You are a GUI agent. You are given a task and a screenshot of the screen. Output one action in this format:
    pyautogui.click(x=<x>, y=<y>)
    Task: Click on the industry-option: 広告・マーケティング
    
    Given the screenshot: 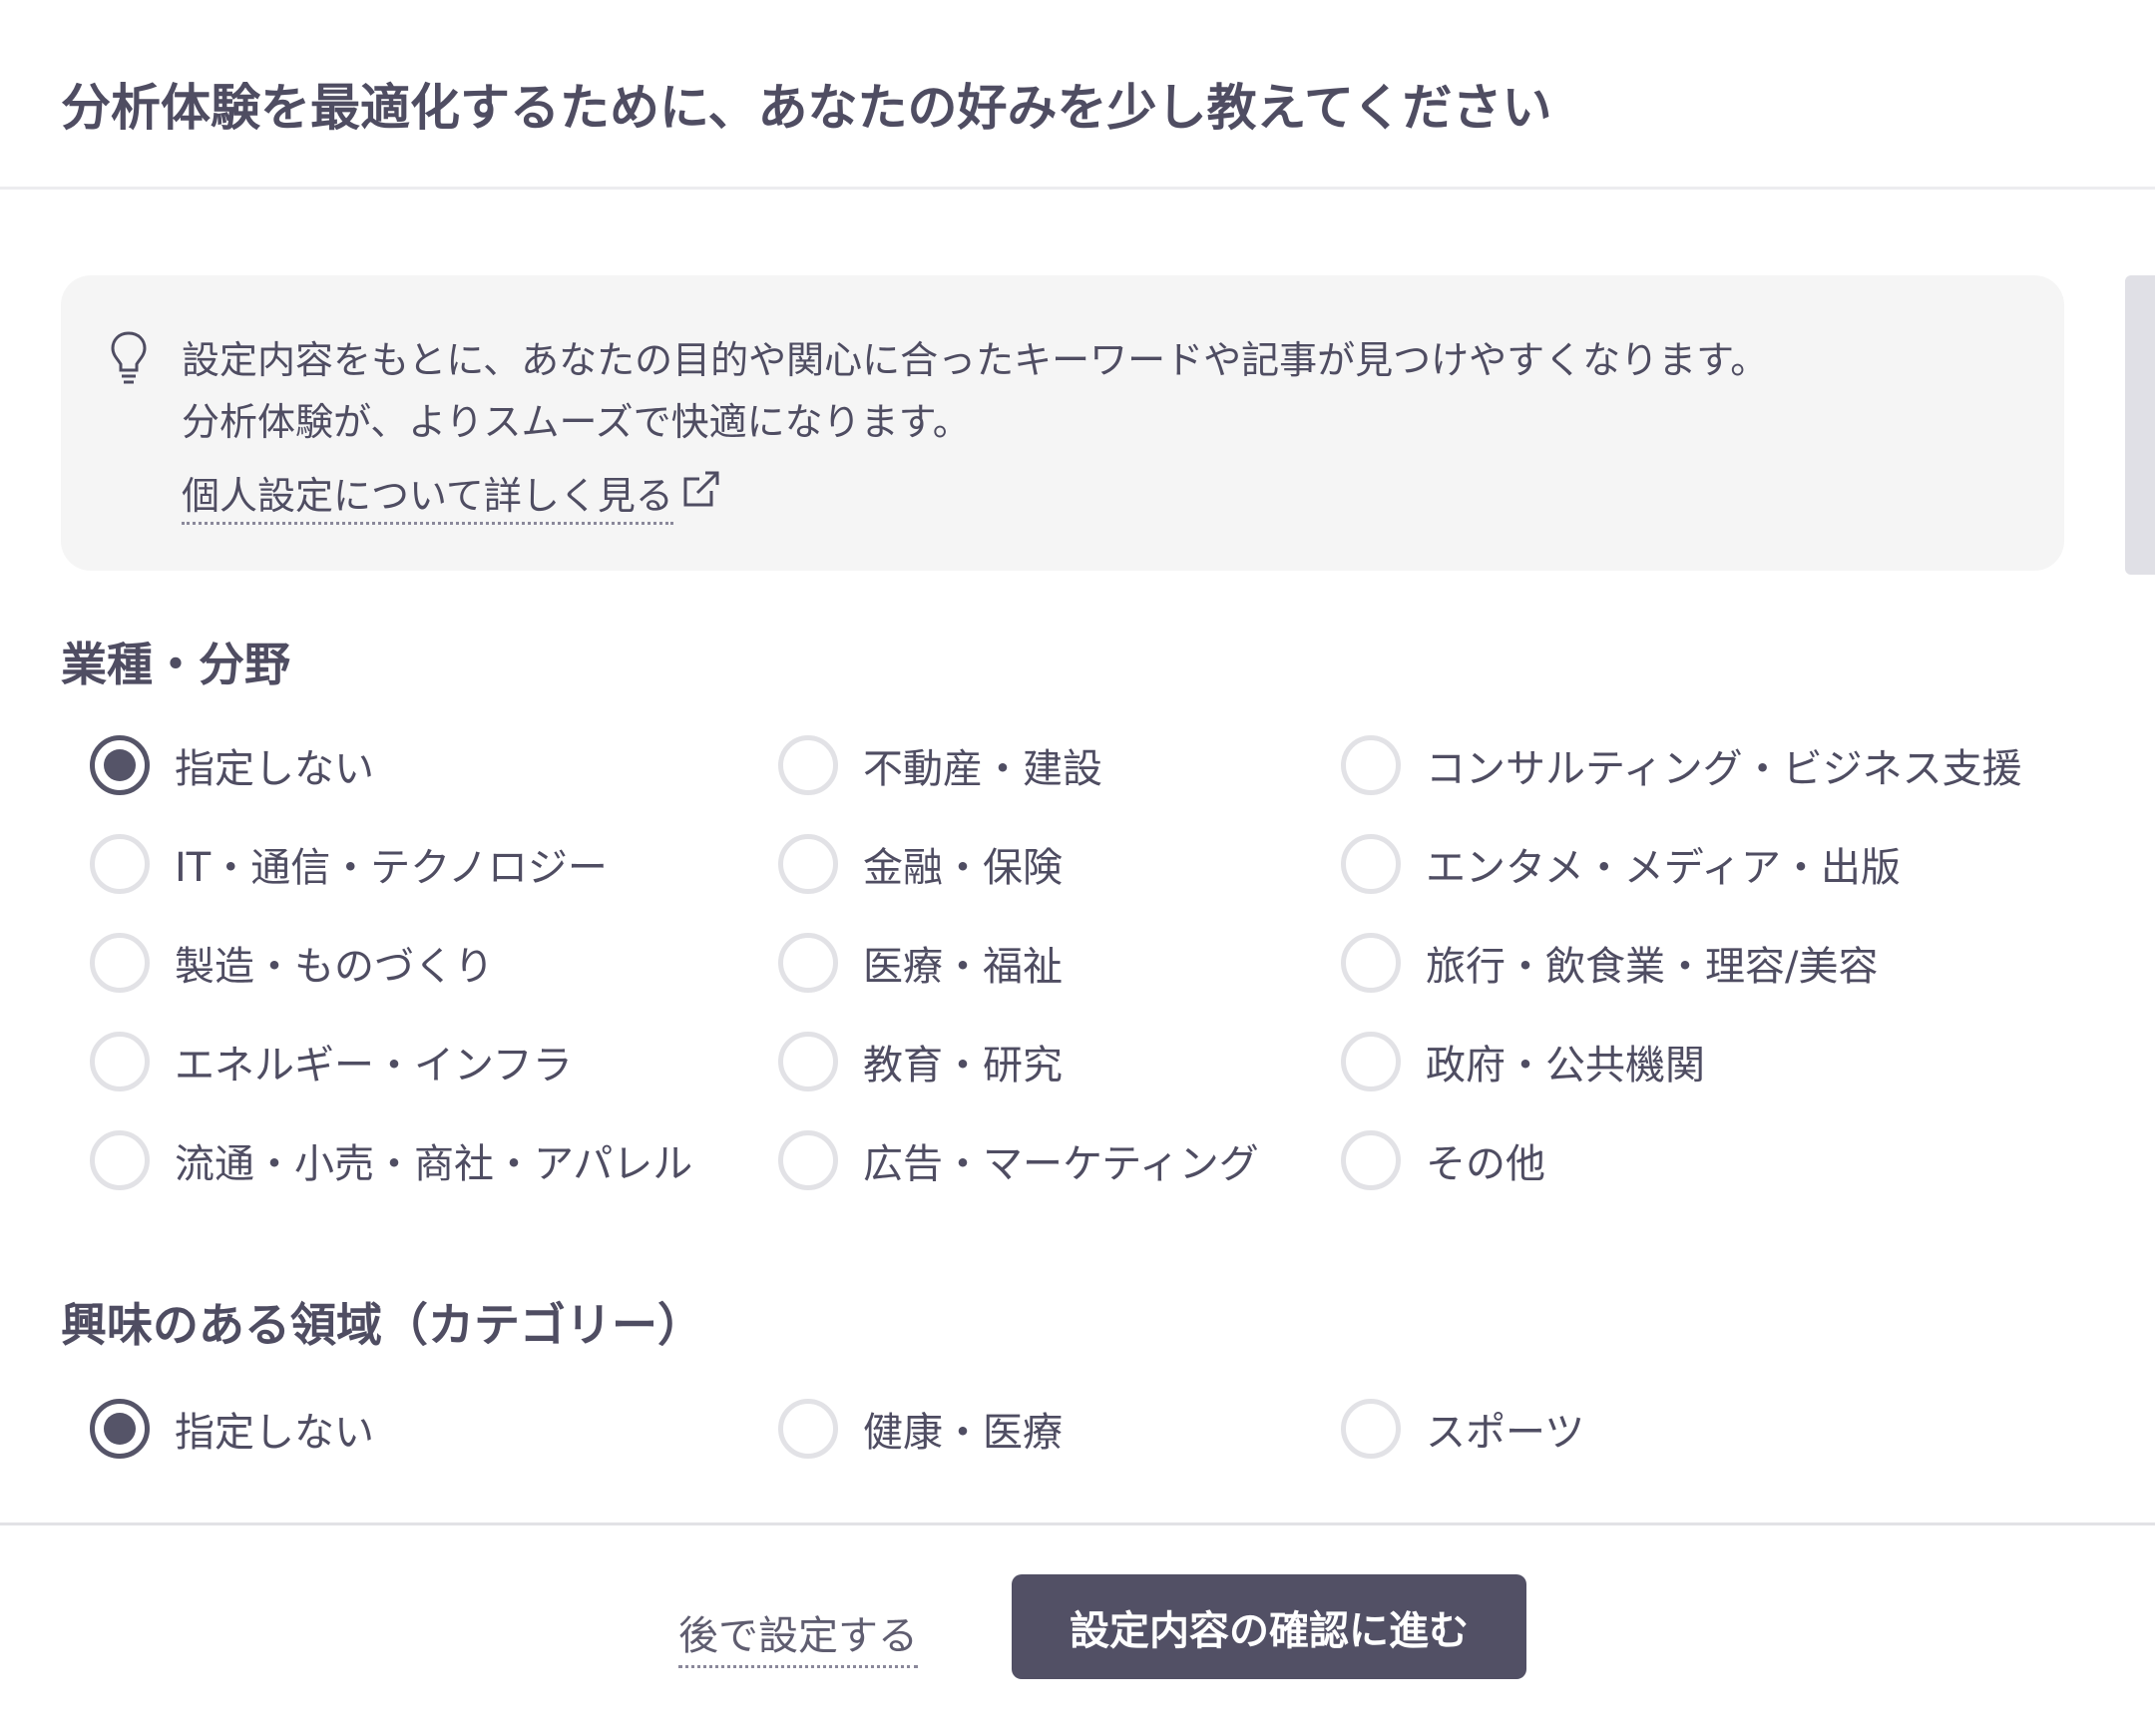 What is the action you would take?
    pyautogui.click(x=1018, y=1160)
    